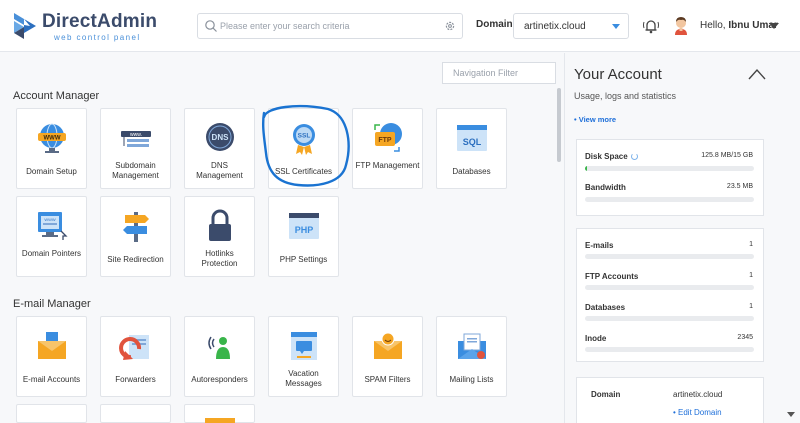 The height and width of the screenshot is (423, 800). I want to click on databases-bar, so click(669, 318).